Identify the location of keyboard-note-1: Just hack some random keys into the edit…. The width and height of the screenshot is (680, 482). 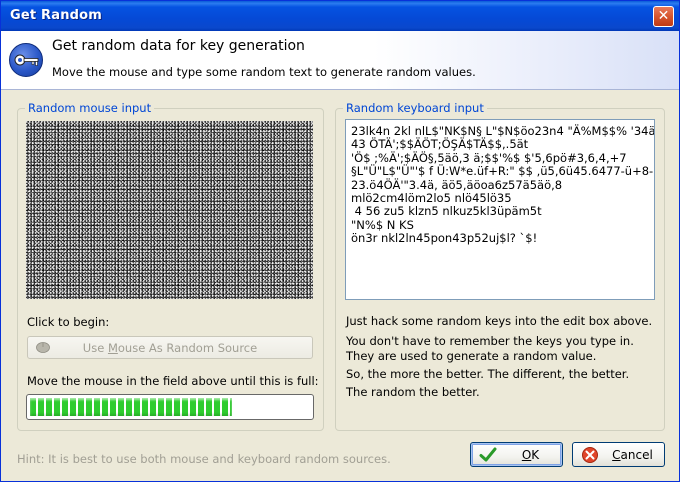
(499, 321).